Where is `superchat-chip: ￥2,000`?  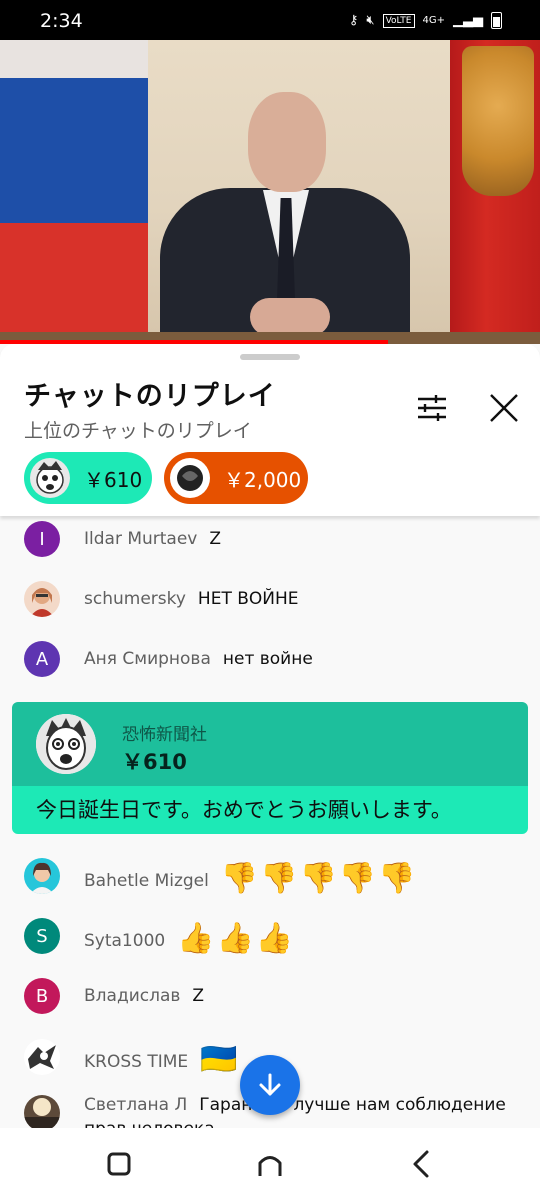 superchat-chip: ￥2,000 is located at coordinates (236, 478).